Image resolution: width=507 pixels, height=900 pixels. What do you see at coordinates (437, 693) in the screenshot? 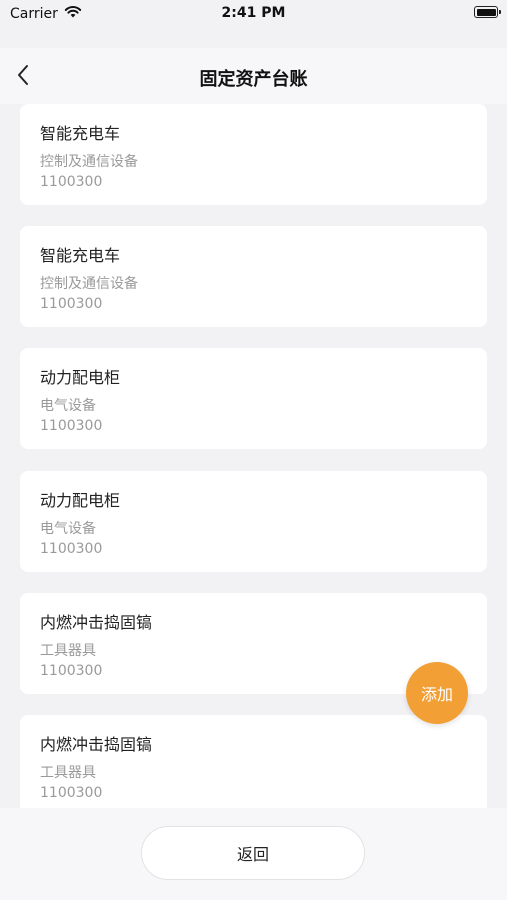
I see `add-button: 添加` at bounding box center [437, 693].